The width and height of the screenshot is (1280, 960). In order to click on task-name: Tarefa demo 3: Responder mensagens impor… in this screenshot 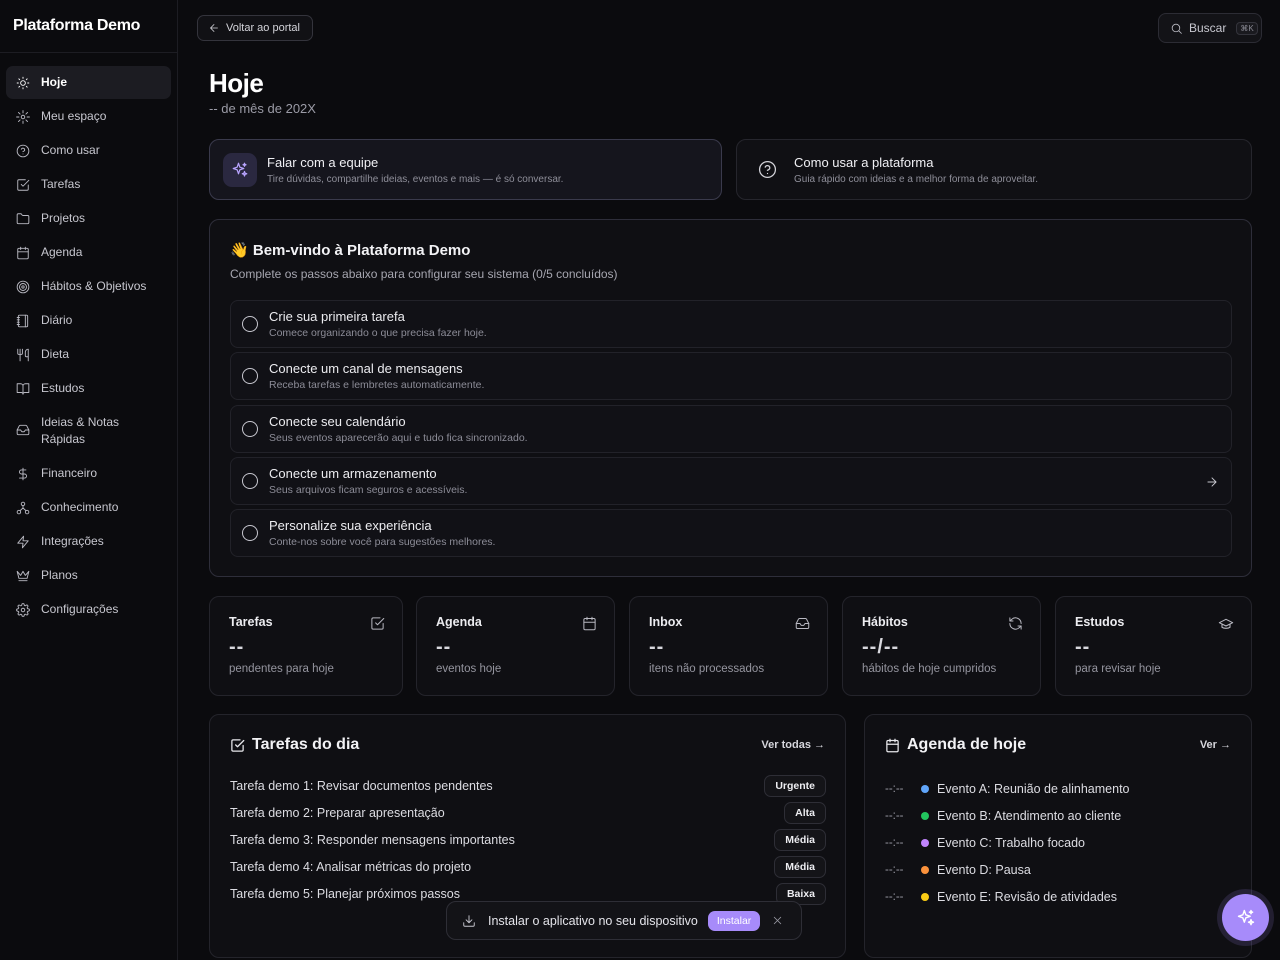, I will do `click(372, 839)`.